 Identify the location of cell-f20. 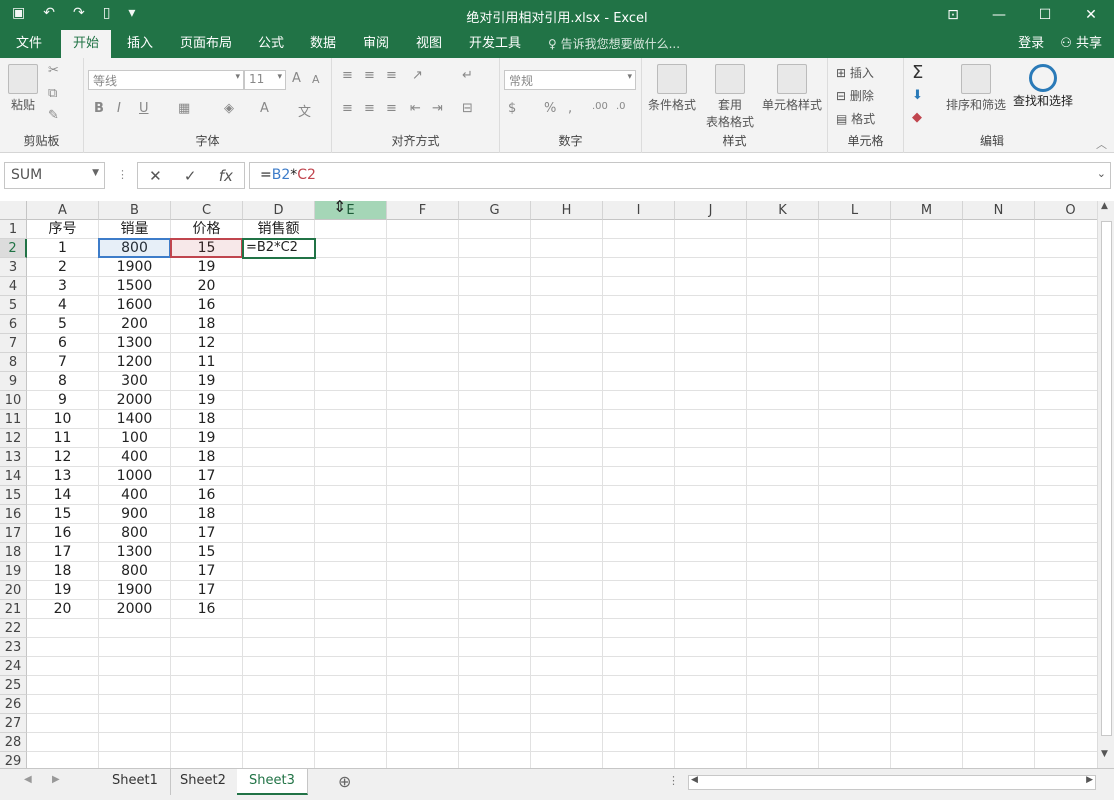
(423, 590).